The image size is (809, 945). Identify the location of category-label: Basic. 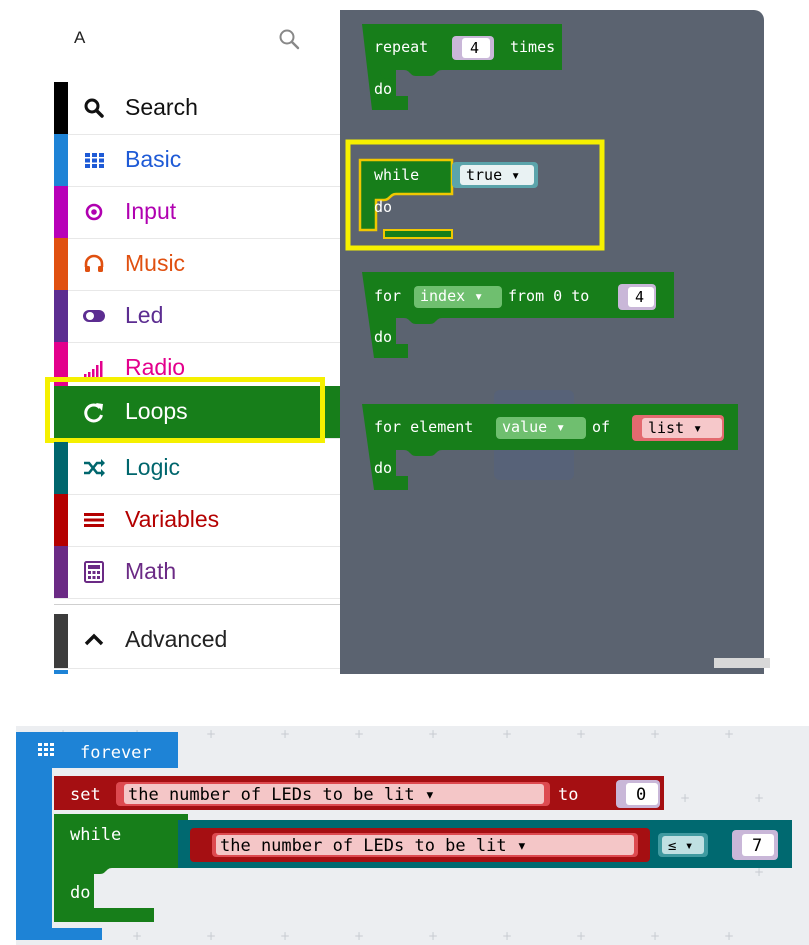
(153, 159).